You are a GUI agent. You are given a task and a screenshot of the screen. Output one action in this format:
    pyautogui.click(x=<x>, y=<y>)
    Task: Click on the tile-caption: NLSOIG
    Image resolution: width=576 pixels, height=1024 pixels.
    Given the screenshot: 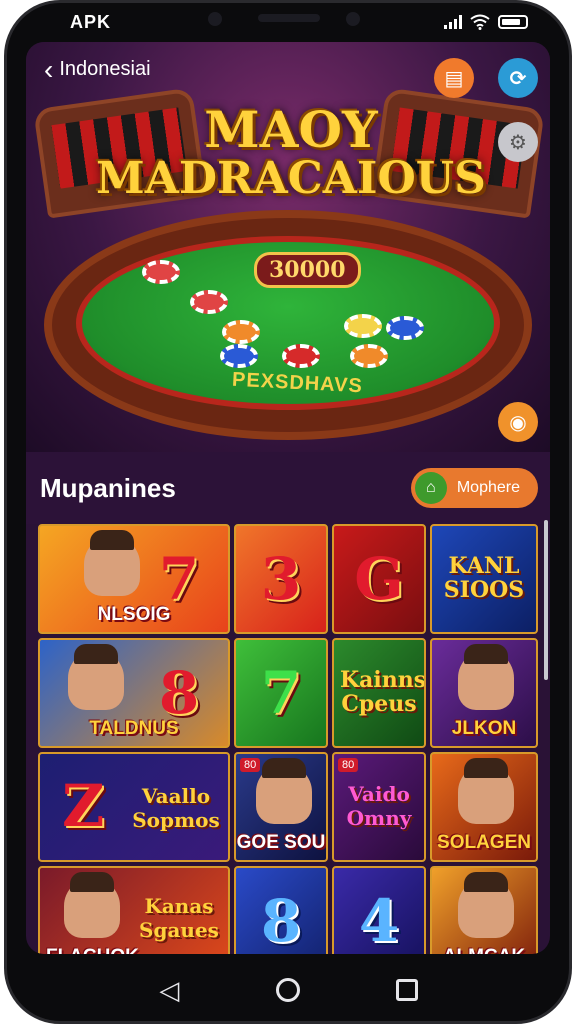 What is the action you would take?
    pyautogui.click(x=134, y=614)
    